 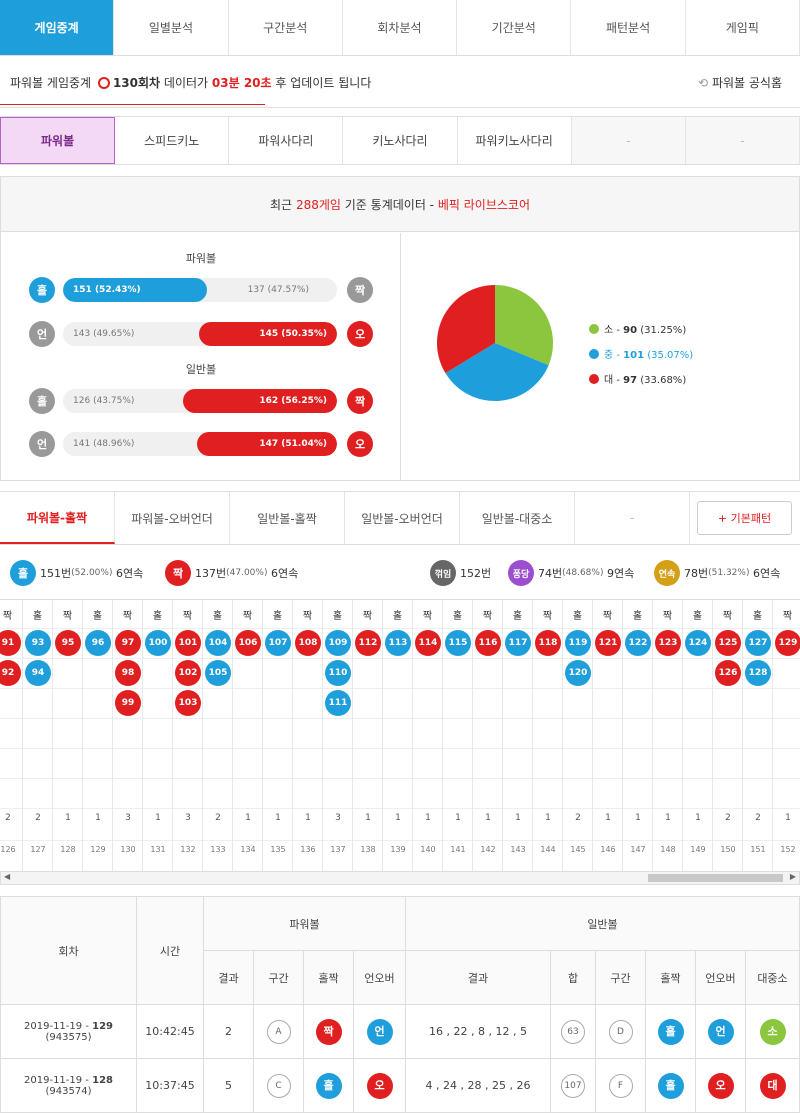 What do you see at coordinates (201, 369) in the screenshot?
I see `normalball-title: 일반볼` at bounding box center [201, 369].